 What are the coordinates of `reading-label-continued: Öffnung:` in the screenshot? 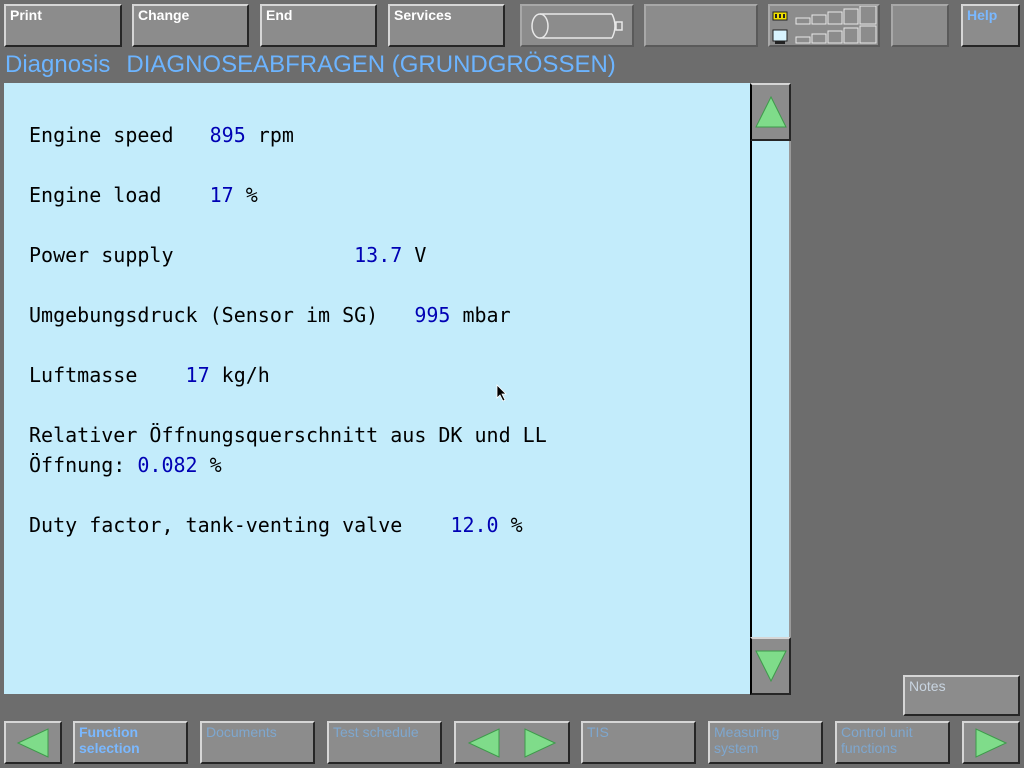 It's located at (83, 465).